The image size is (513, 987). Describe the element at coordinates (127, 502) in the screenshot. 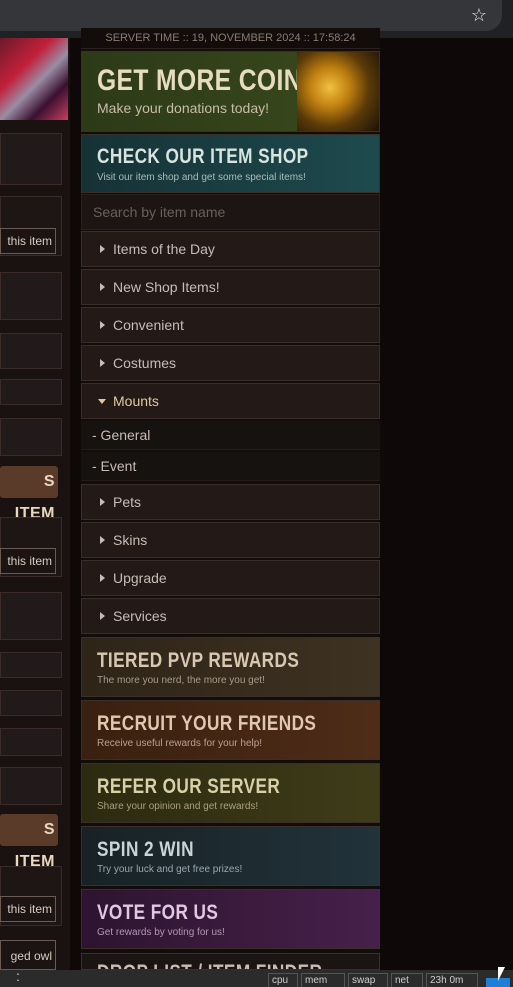

I see `menu-label: Pets` at that location.